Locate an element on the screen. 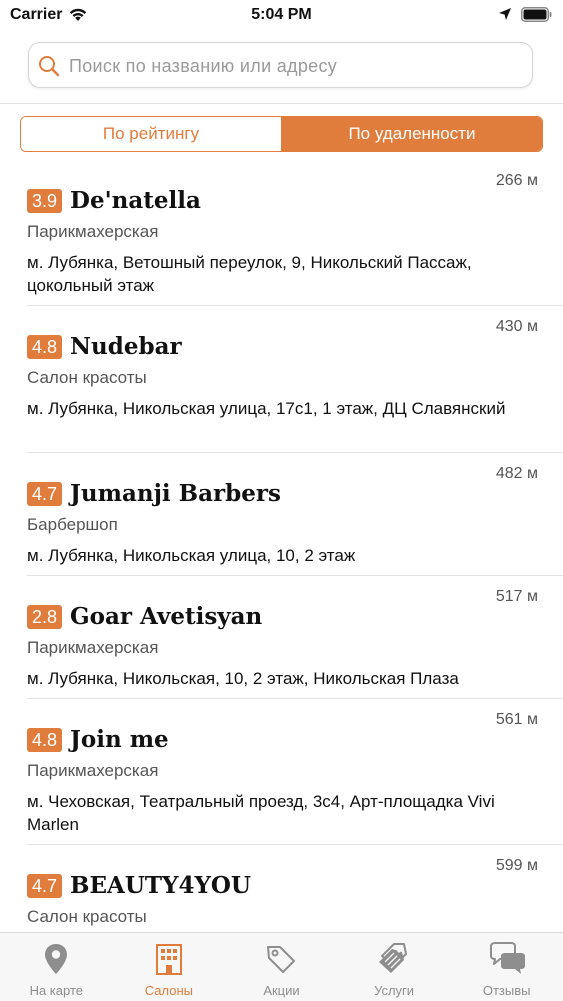  distance-label: 430 м is located at coordinates (516, 326).